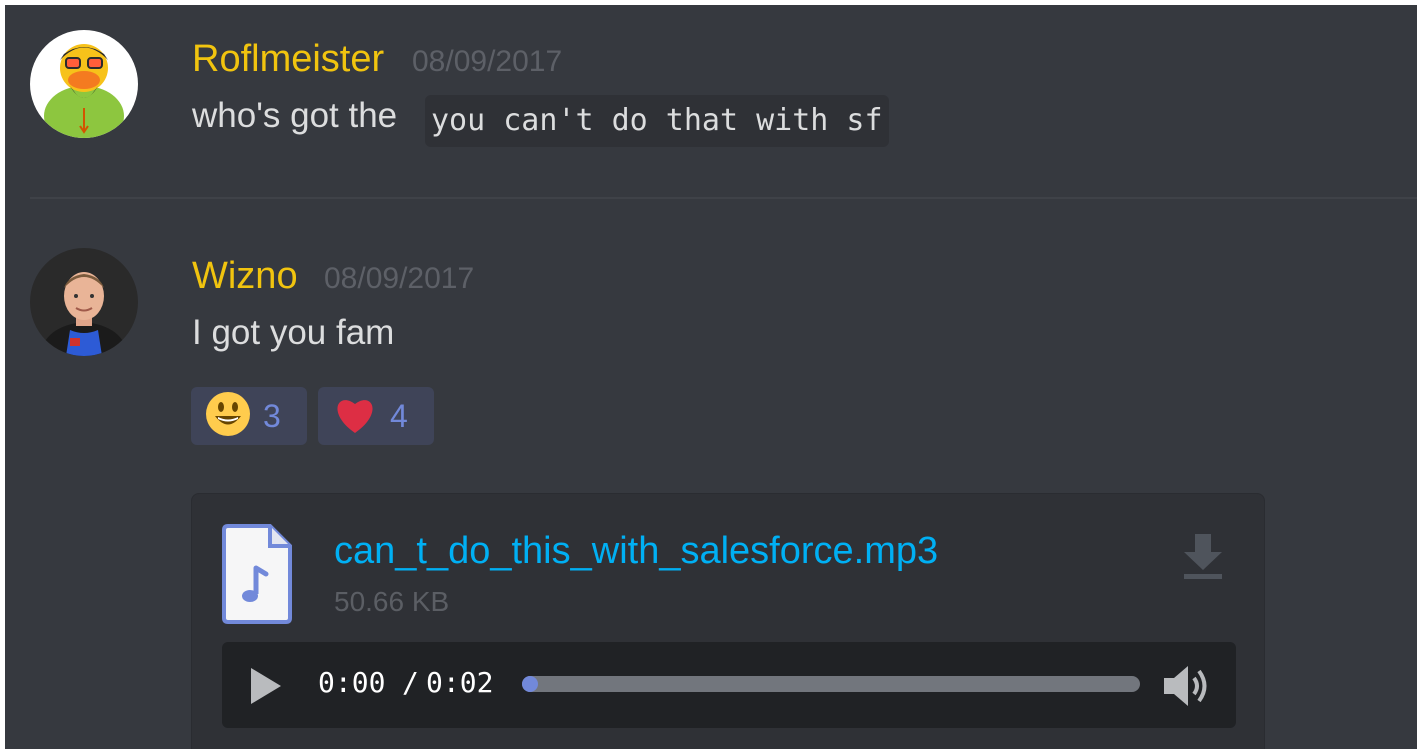 This screenshot has width=1422, height=749. What do you see at coordinates (266, 688) in the screenshot?
I see `play-icon` at bounding box center [266, 688].